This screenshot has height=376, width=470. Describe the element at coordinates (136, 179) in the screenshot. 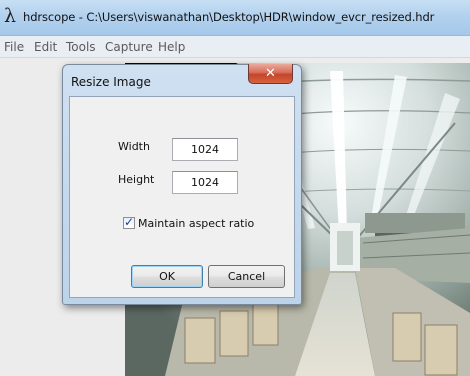

I see `height-label: Height` at that location.